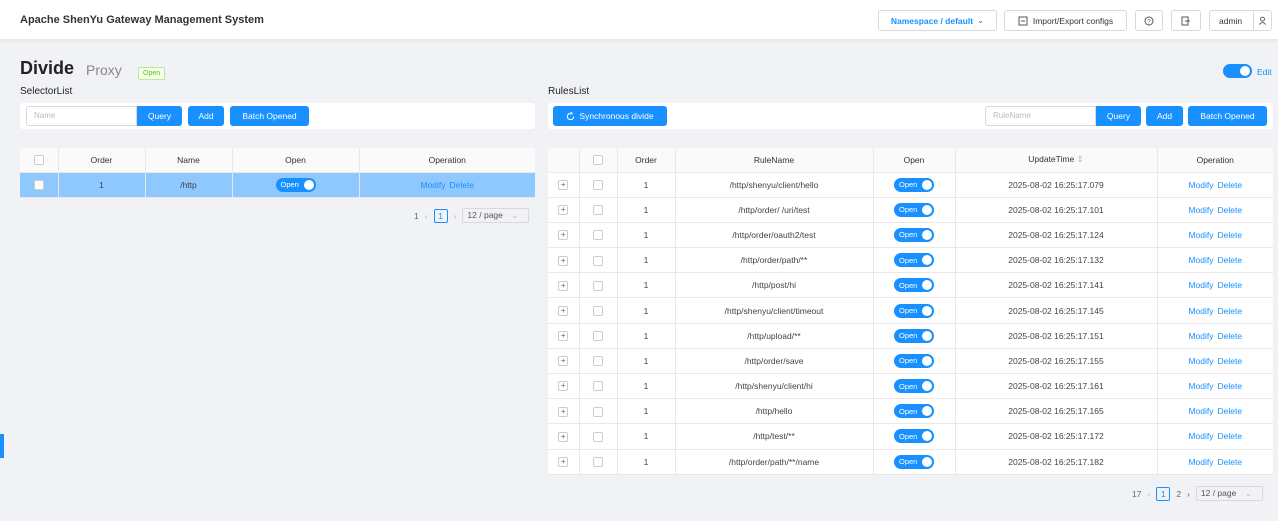 The width and height of the screenshot is (1278, 521). Describe the element at coordinates (206, 116) in the screenshot. I see `selector-add-button: Add` at that location.